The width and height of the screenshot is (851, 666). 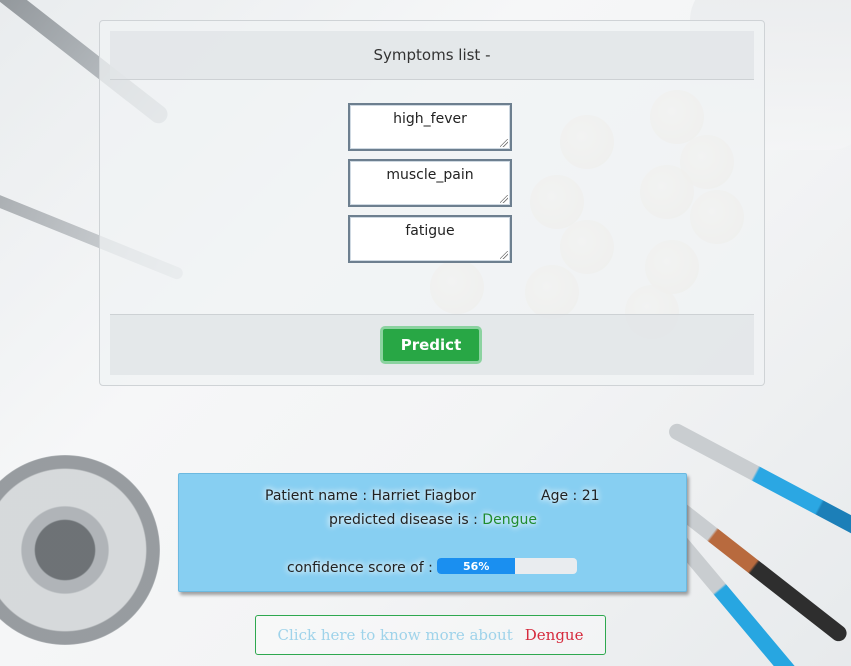 I want to click on predicted-disease: Dengue, so click(x=509, y=520).